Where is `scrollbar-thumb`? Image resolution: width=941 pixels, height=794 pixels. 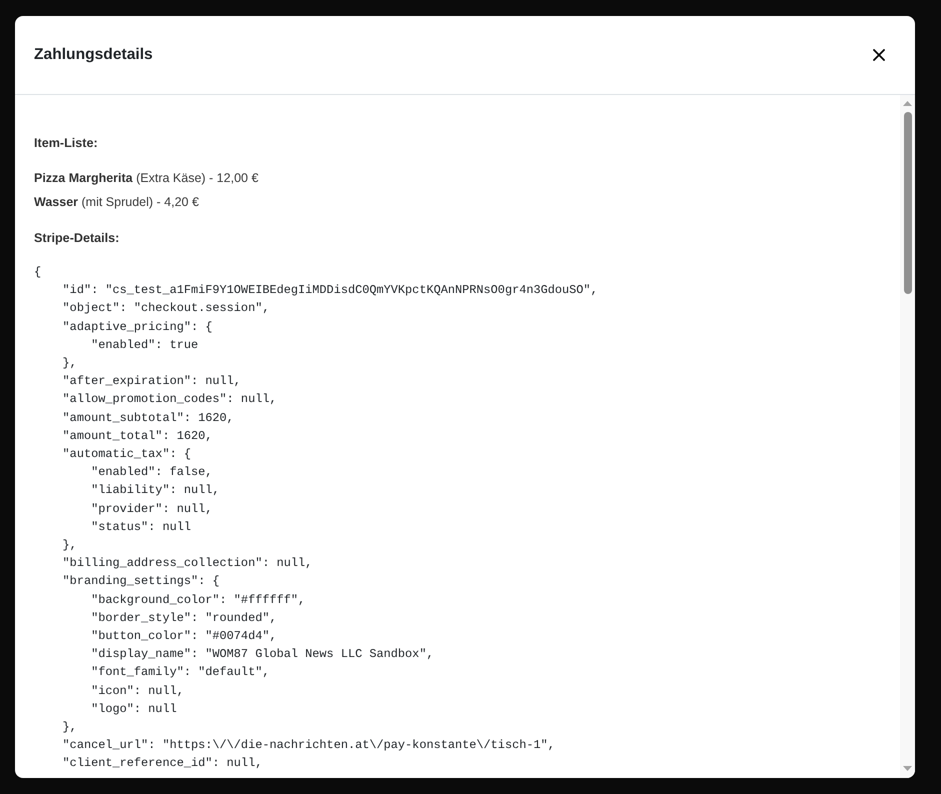
scrollbar-thumb is located at coordinates (908, 203).